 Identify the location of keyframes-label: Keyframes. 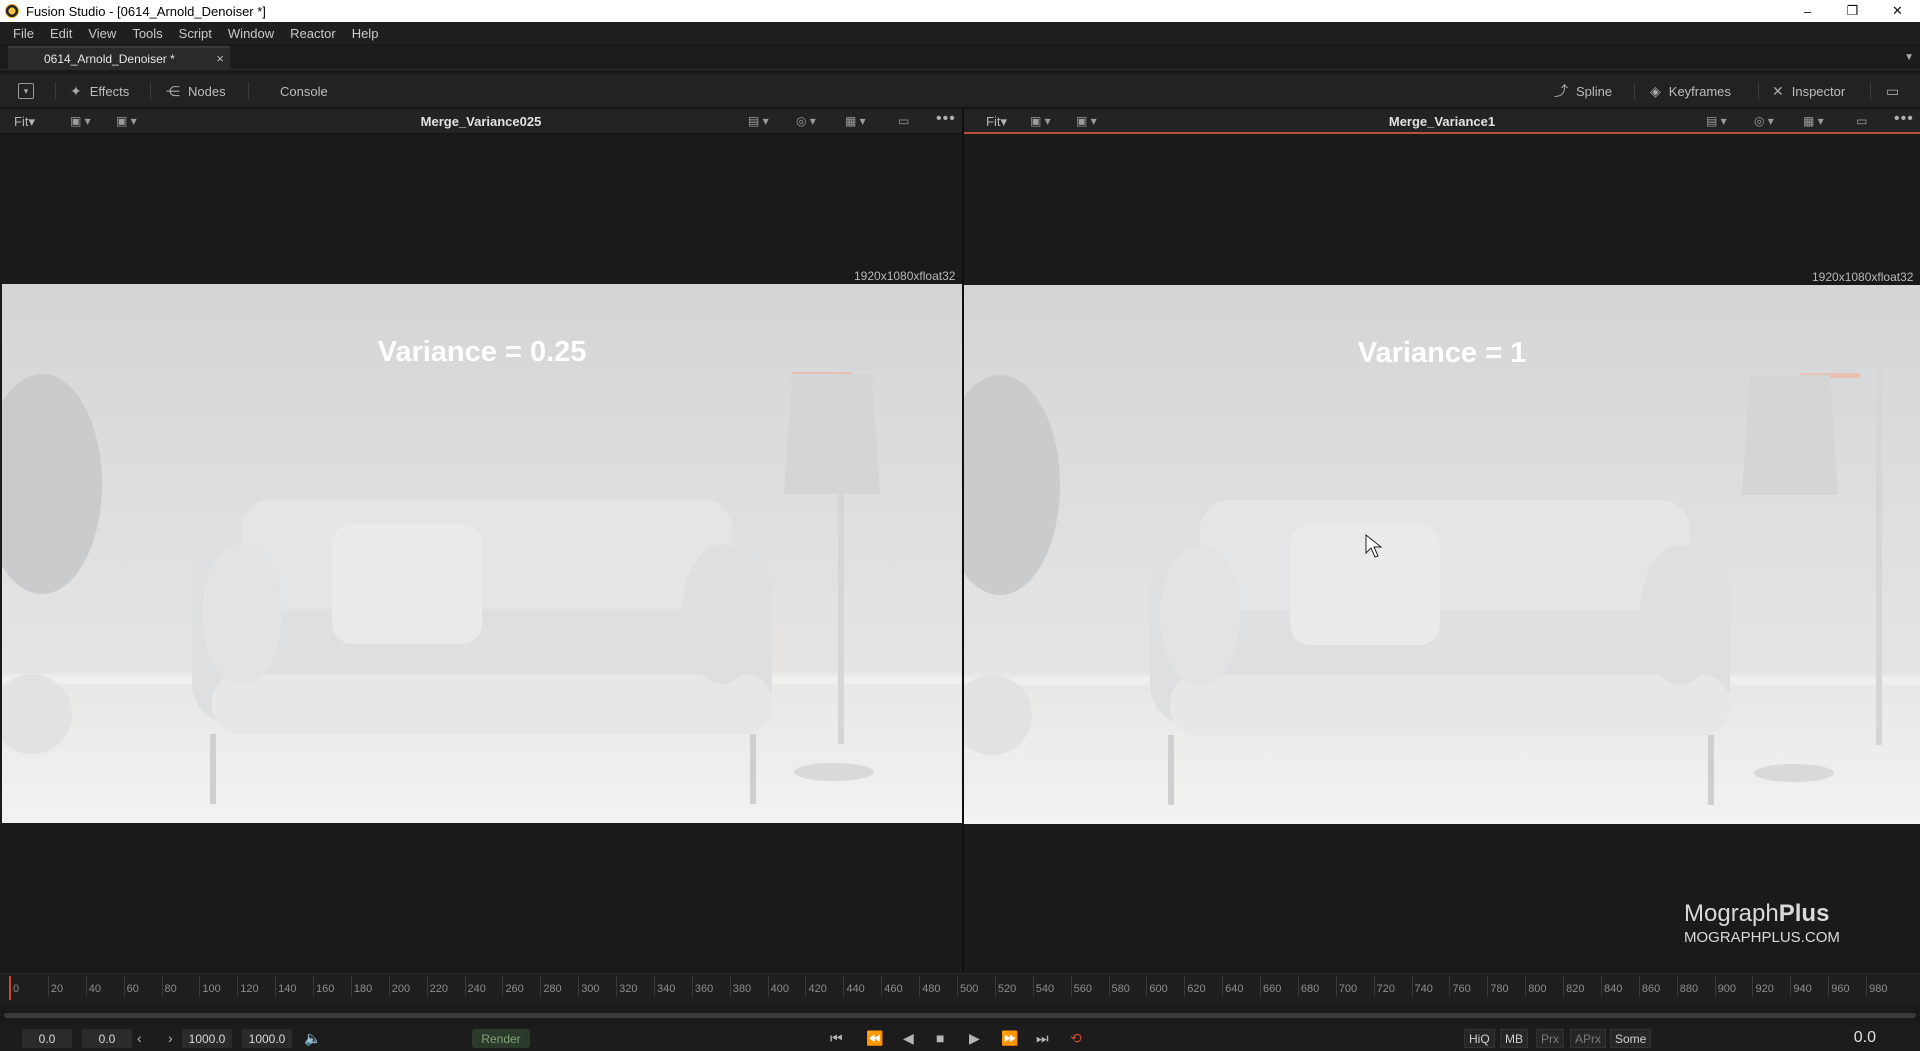
(1699, 91).